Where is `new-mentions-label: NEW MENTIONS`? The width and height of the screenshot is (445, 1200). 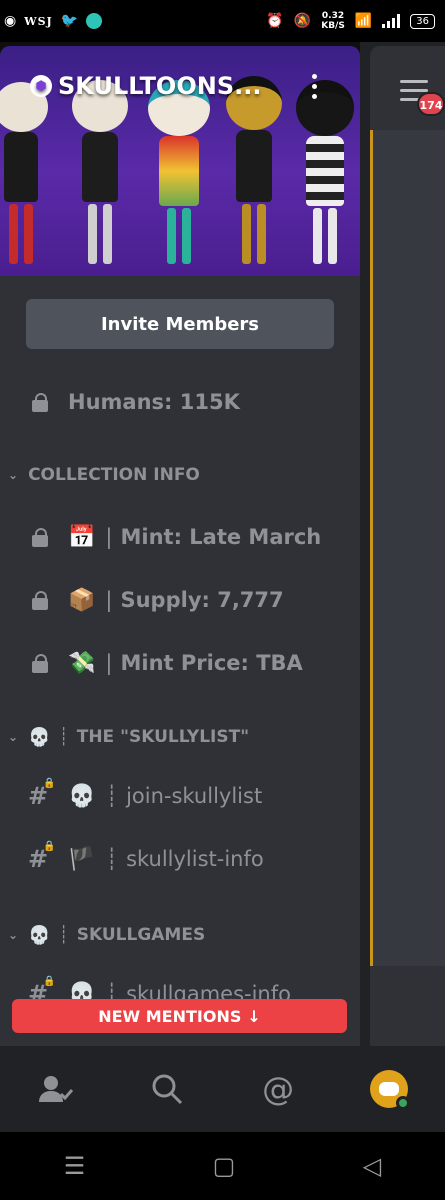 new-mentions-label: NEW MENTIONS is located at coordinates (170, 1016).